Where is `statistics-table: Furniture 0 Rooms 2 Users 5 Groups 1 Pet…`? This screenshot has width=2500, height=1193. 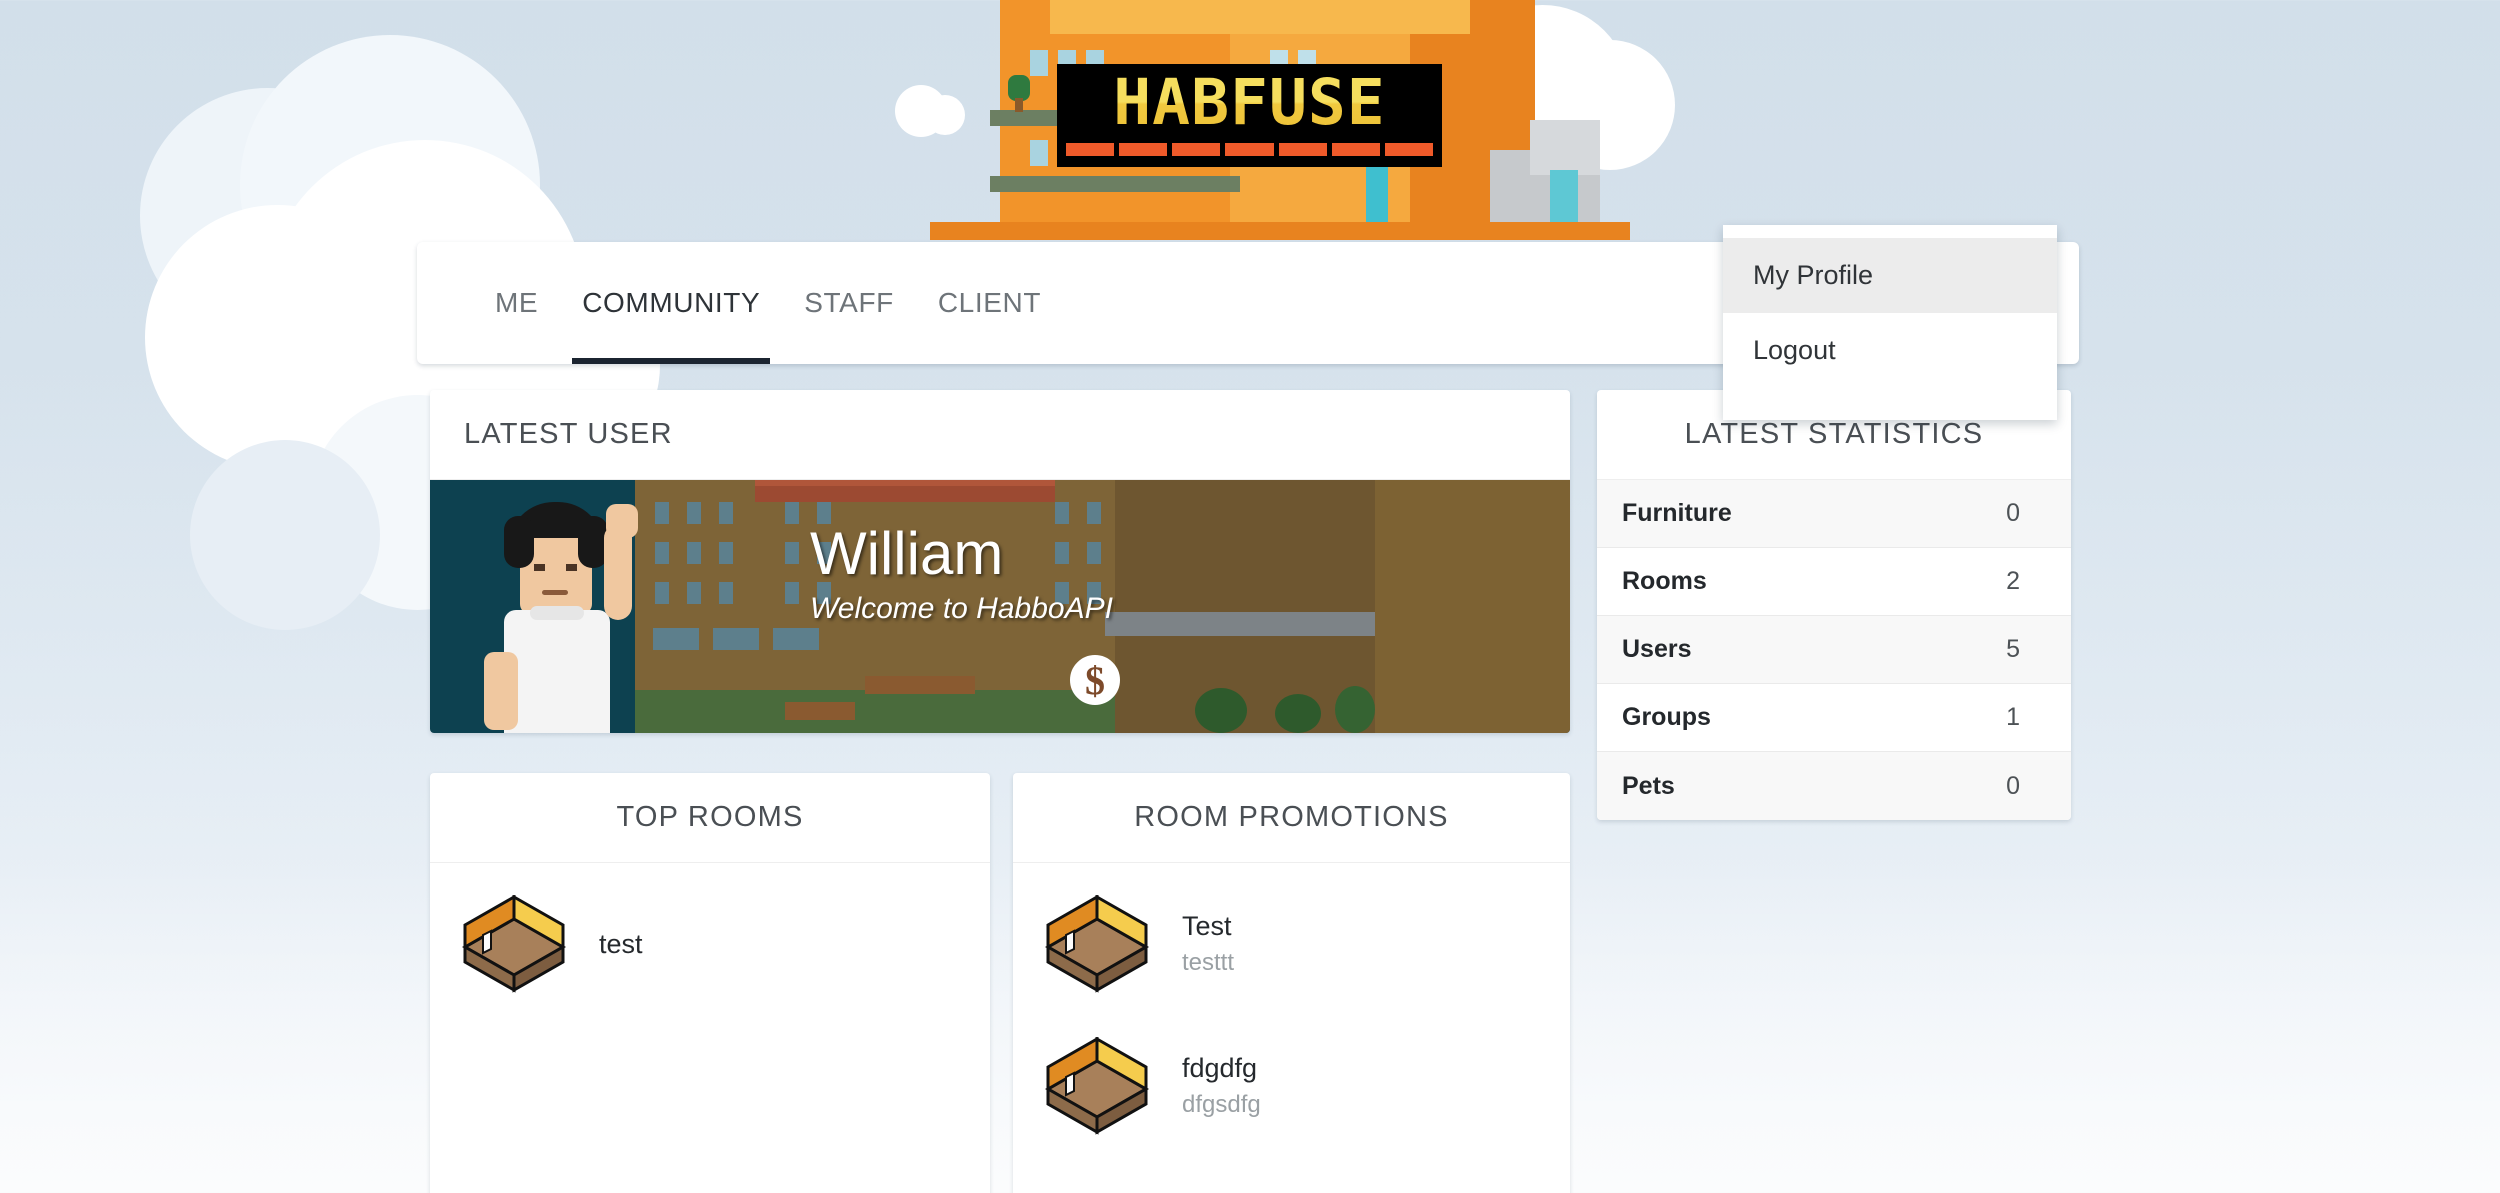 statistics-table: Furniture 0 Rooms 2 Users 5 Groups 1 Pet… is located at coordinates (1834, 650).